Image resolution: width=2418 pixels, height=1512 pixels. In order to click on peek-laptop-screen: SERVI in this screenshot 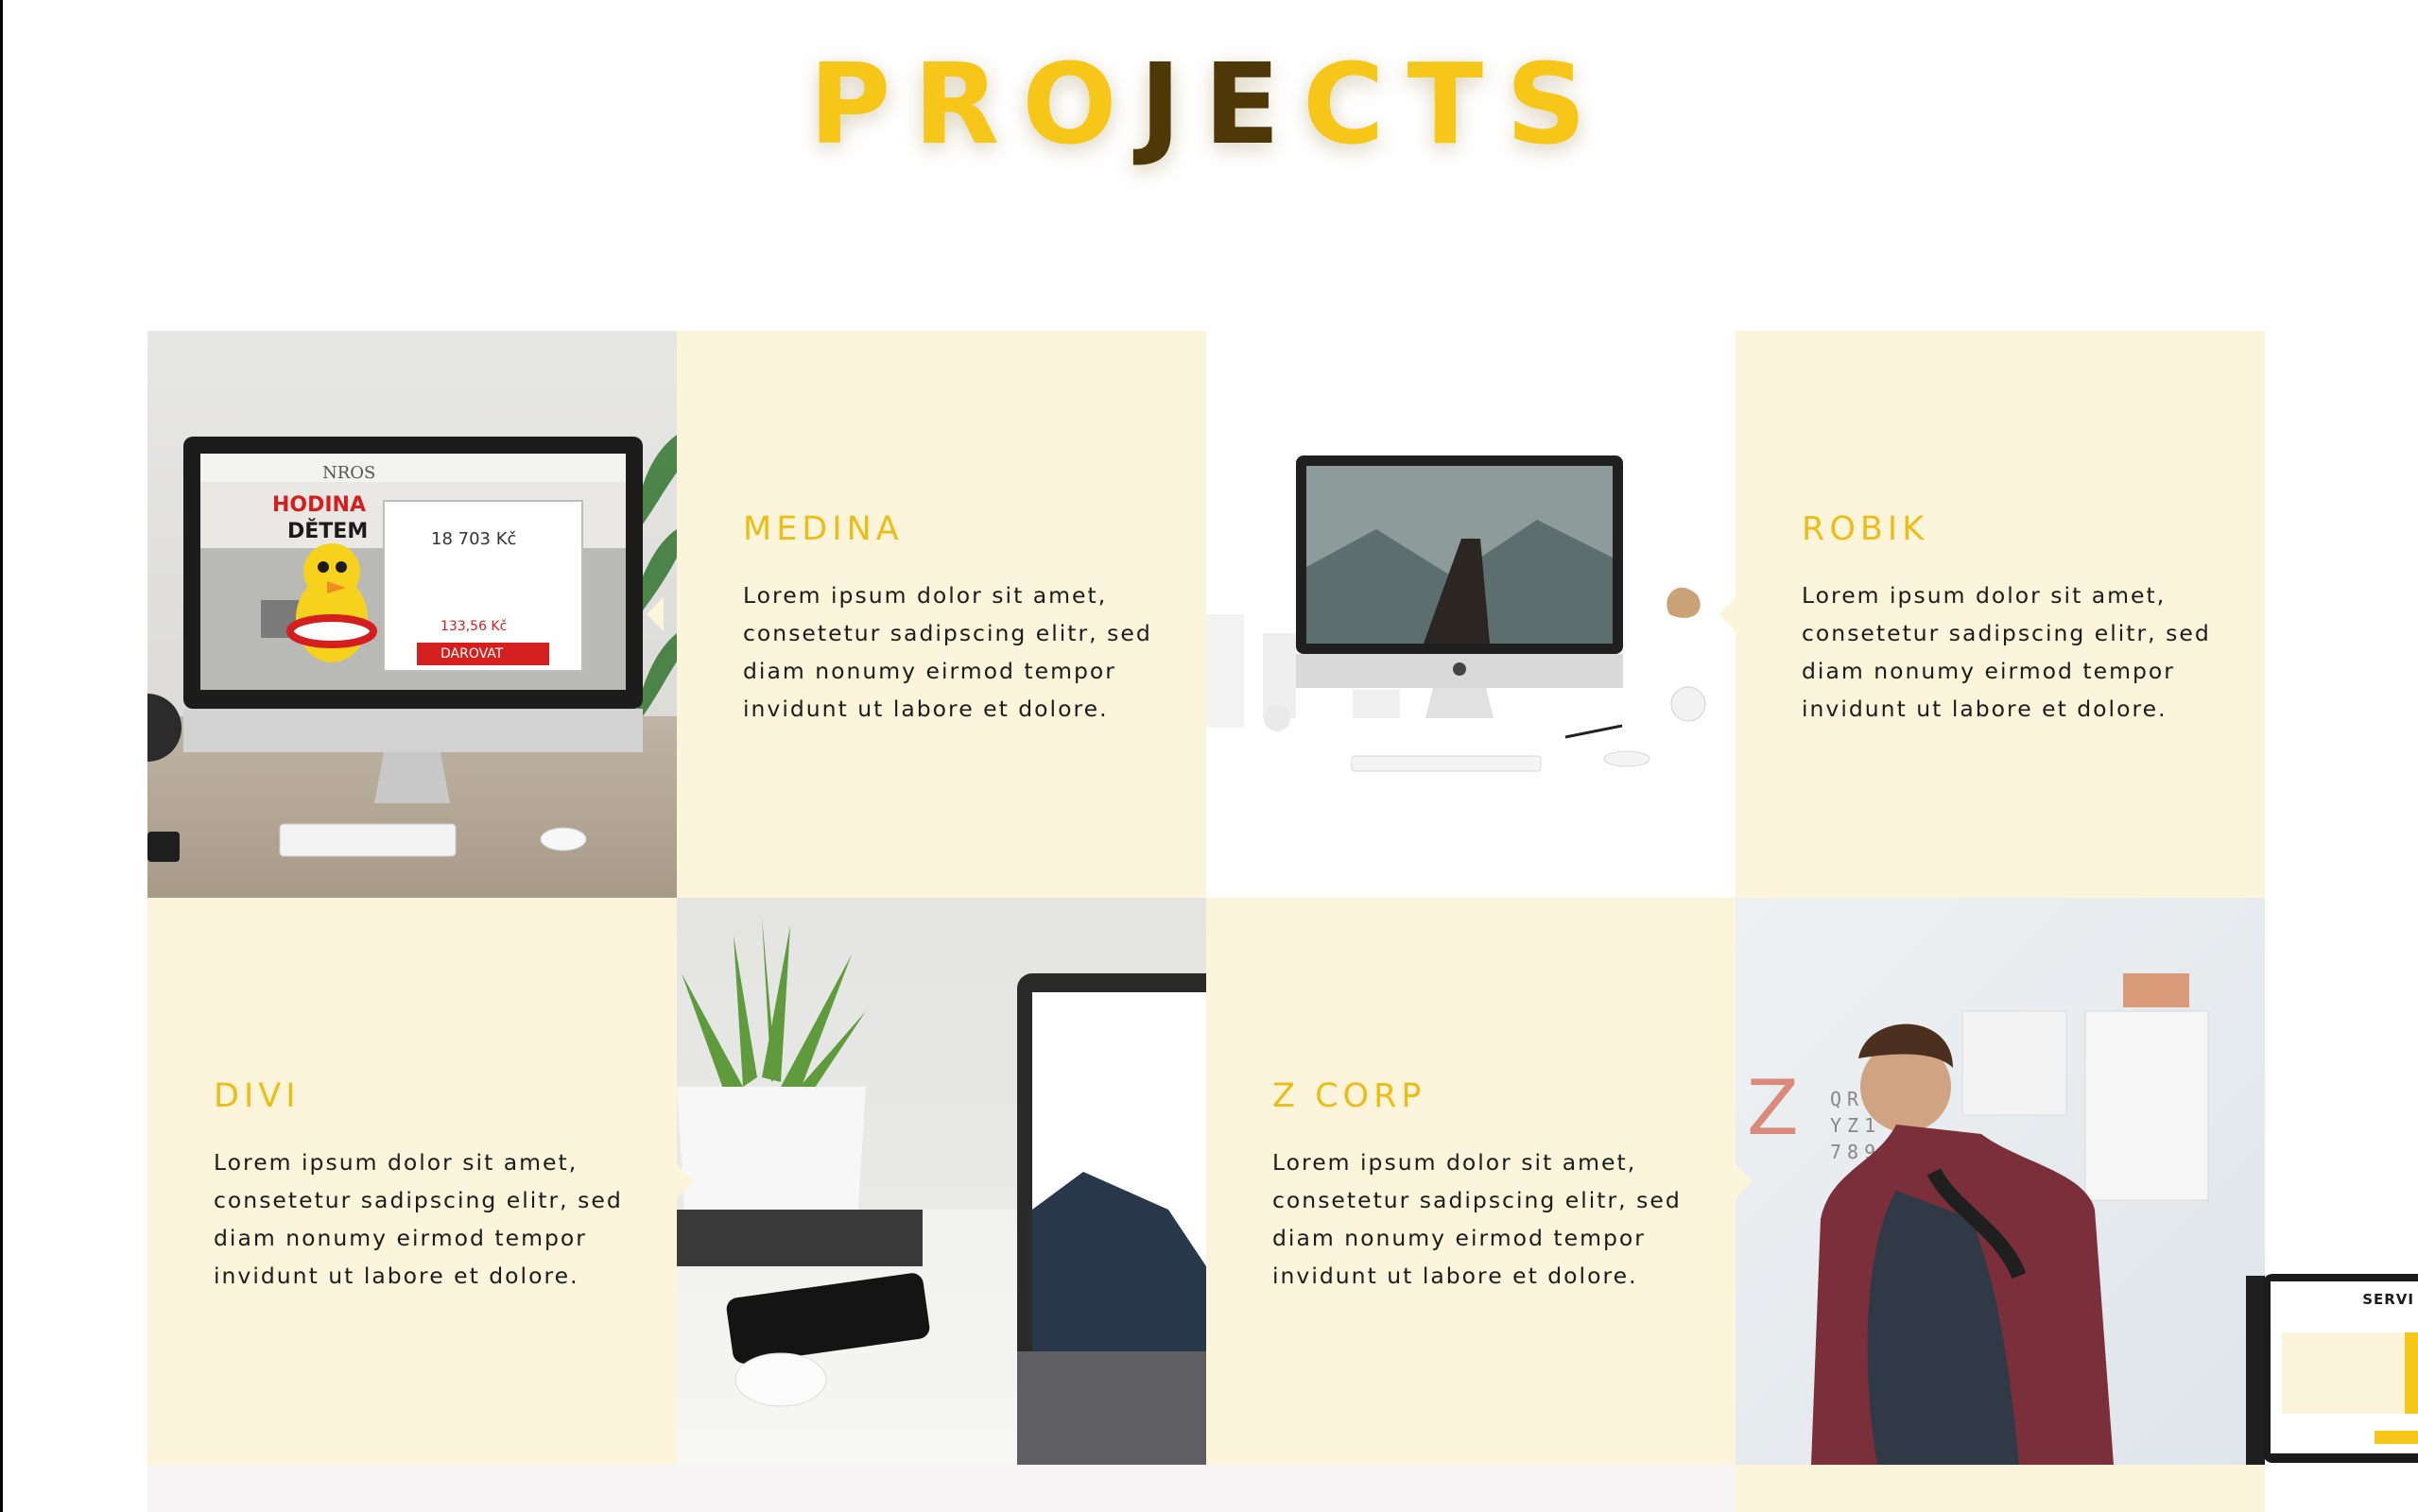, I will do `click(2344, 1367)`.